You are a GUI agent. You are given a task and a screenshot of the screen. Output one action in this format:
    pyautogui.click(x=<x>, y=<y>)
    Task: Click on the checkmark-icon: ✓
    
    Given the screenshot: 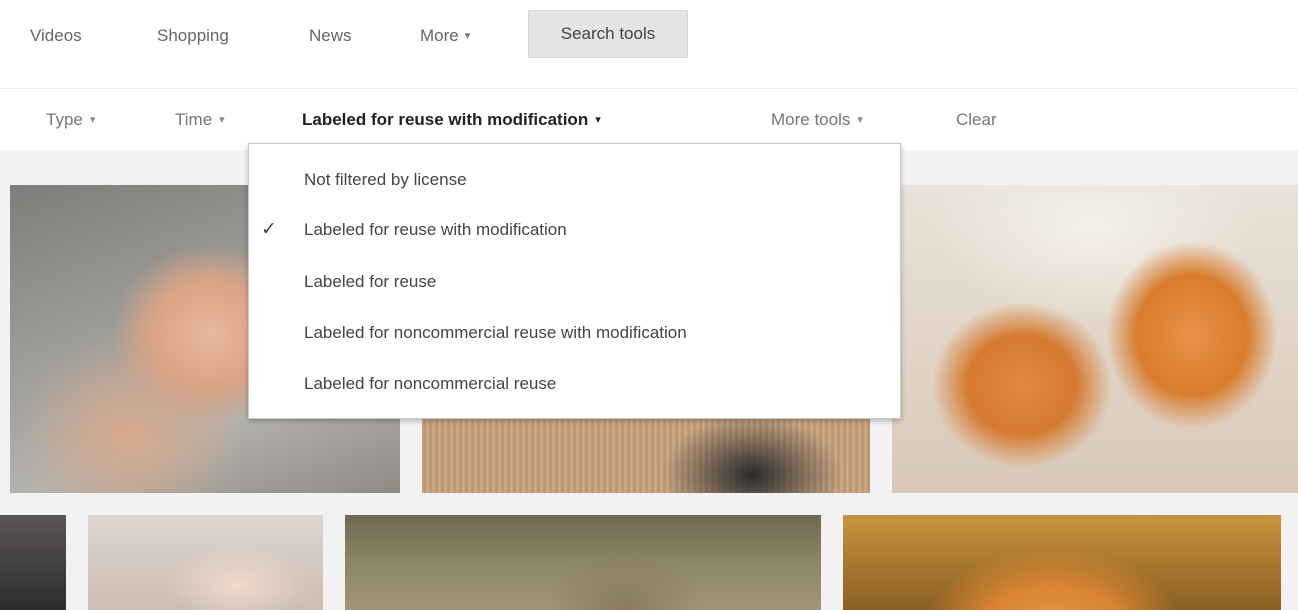 What is the action you would take?
    pyautogui.click(x=269, y=229)
    